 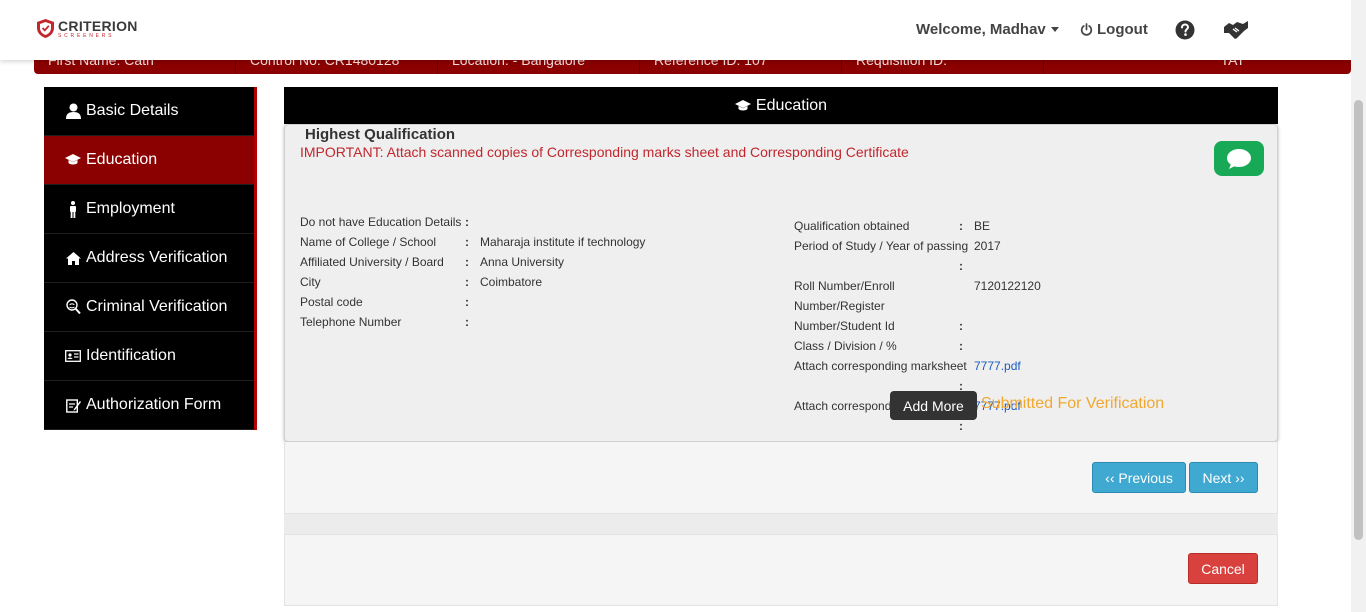 What do you see at coordinates (997, 366) in the screenshot?
I see `marksheet-file-link: 7777.pdf` at bounding box center [997, 366].